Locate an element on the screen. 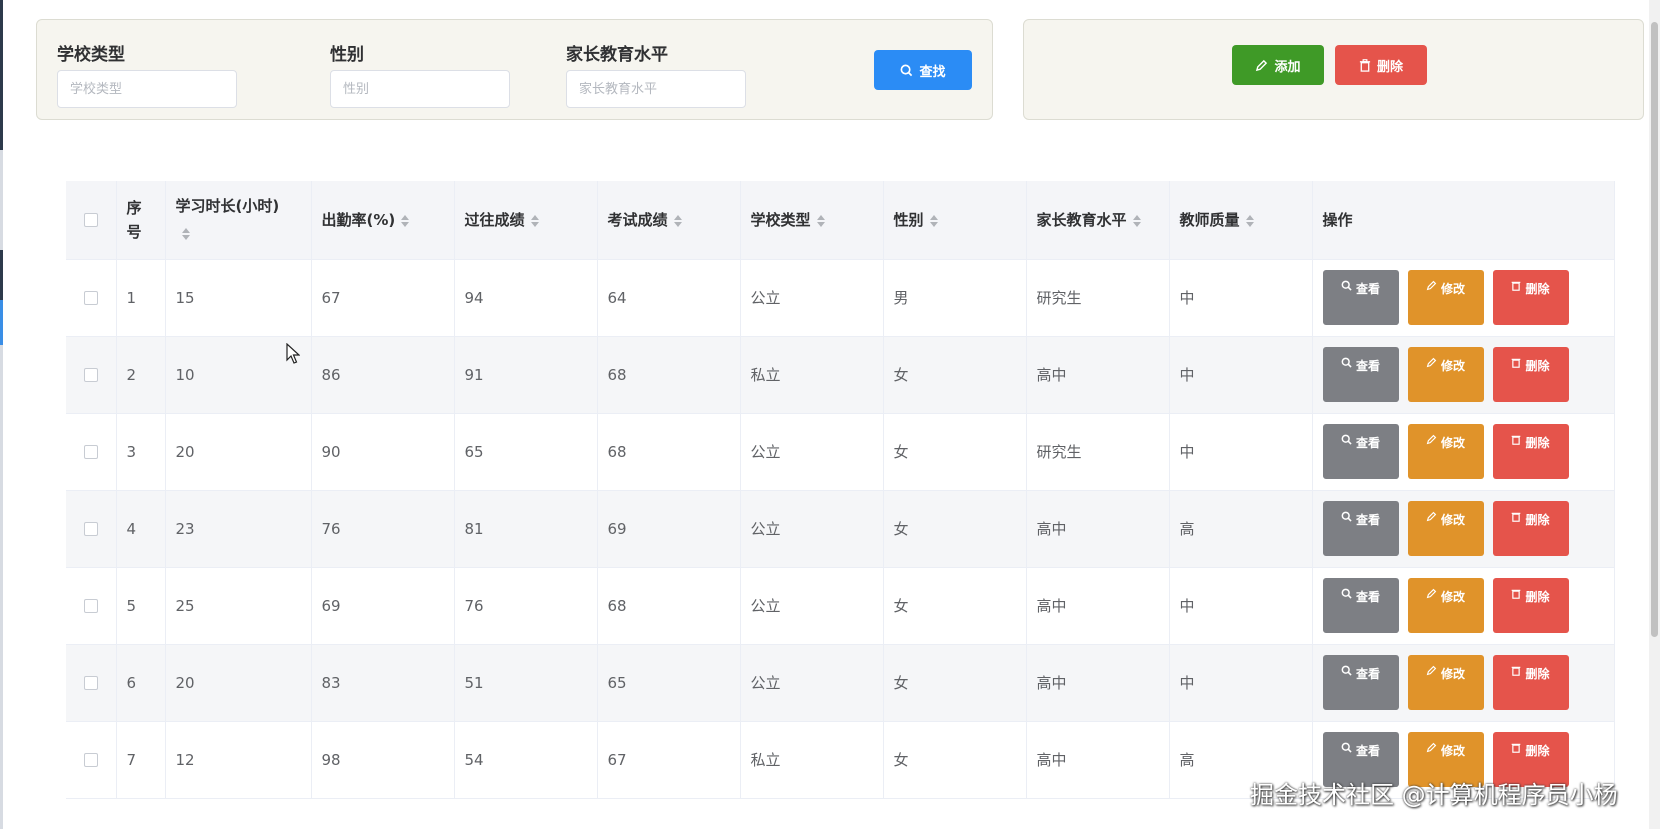 The height and width of the screenshot is (829, 1660). col-exam-score: 考试成绩 is located at coordinates (669, 220).